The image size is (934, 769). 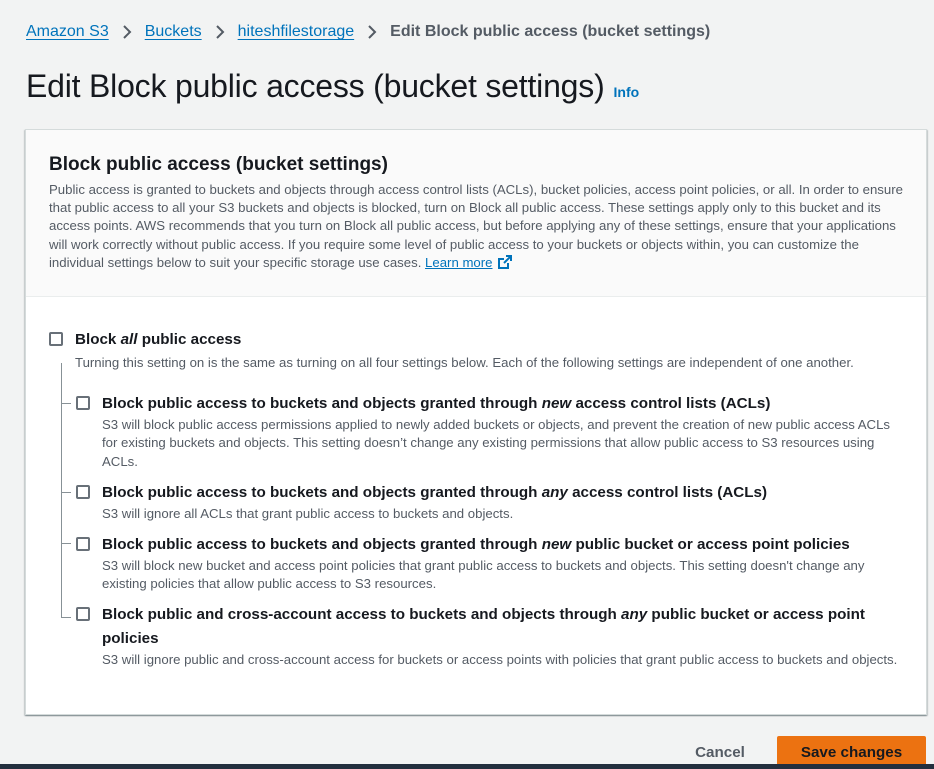 What do you see at coordinates (464, 340) in the screenshot?
I see `block-all-label: Block all public access` at bounding box center [464, 340].